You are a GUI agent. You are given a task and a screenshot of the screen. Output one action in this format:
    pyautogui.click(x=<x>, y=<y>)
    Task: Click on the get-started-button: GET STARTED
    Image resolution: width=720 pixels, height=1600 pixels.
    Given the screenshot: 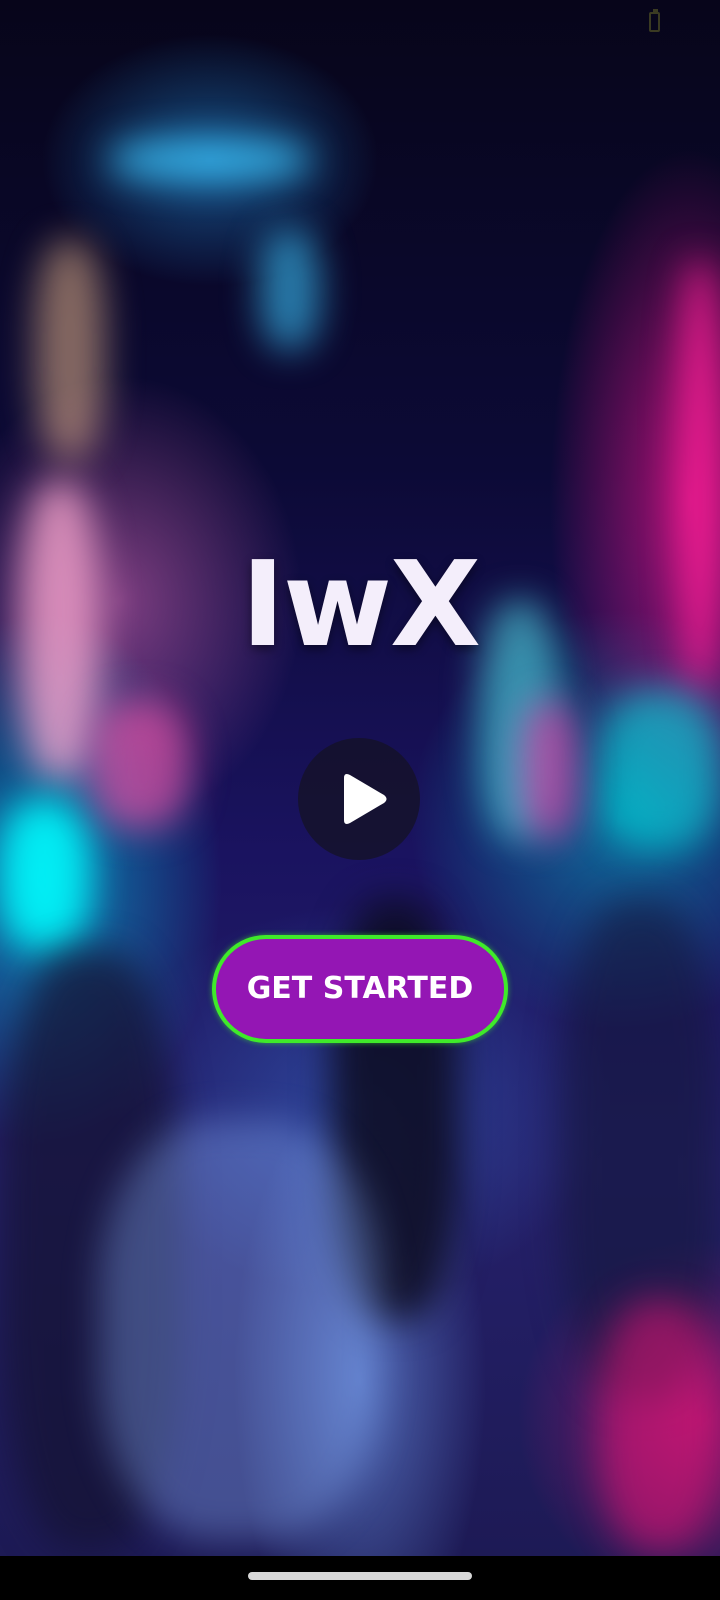 What is the action you would take?
    pyautogui.click(x=360, y=989)
    